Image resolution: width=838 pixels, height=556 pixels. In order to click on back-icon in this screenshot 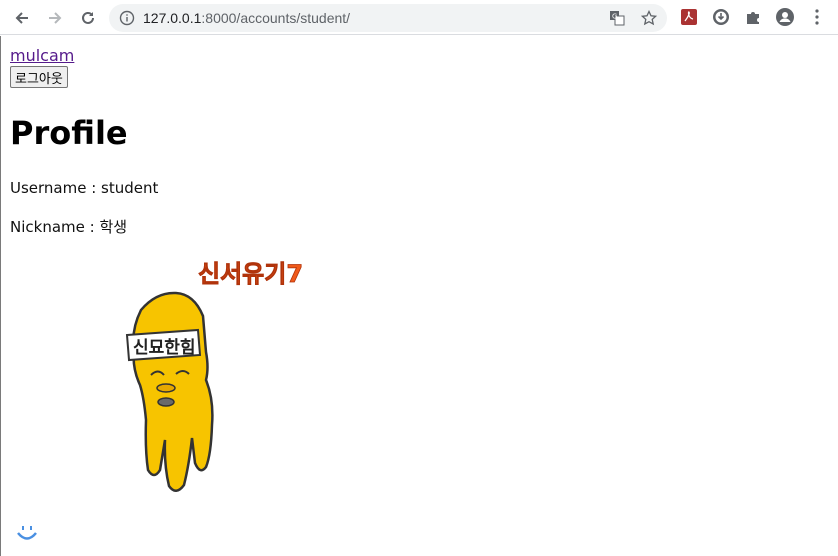, I will do `click(22, 18)`.